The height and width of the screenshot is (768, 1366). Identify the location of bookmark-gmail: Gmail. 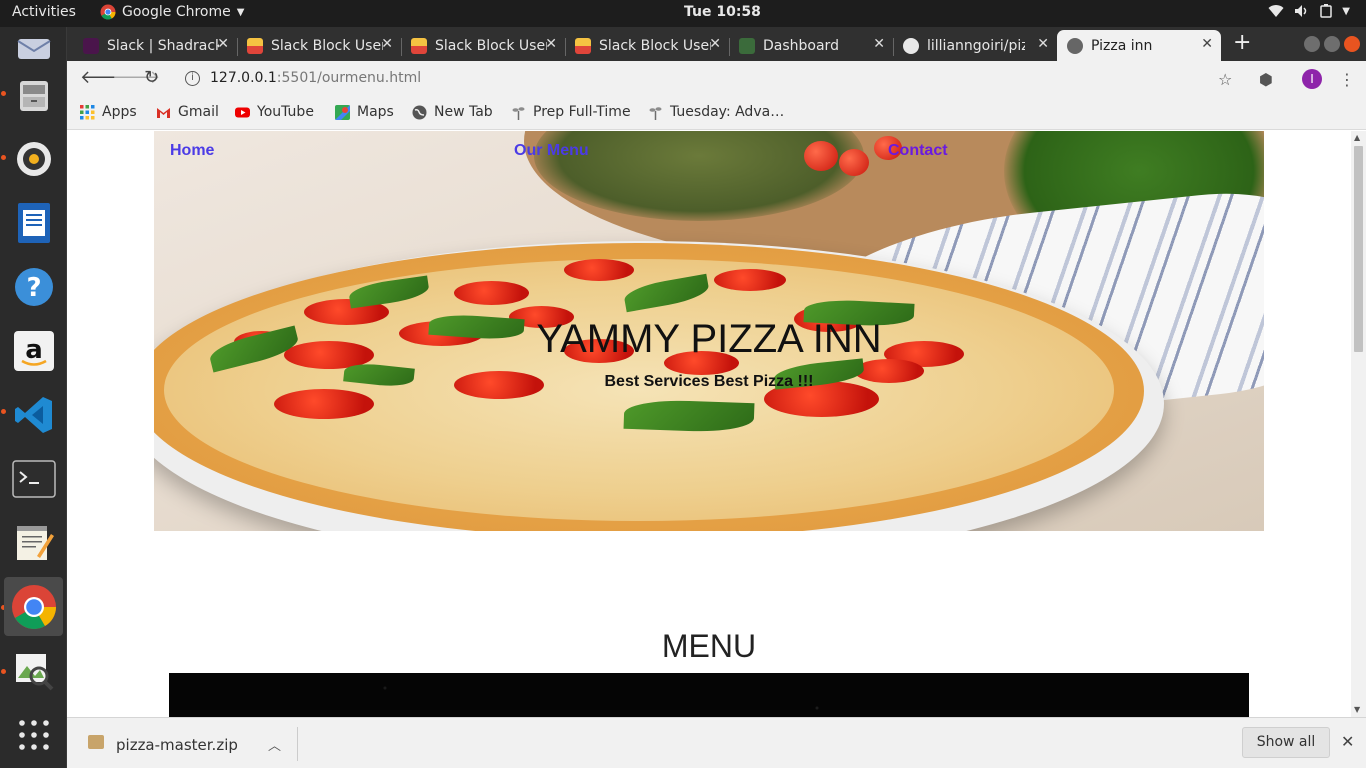
(187, 112).